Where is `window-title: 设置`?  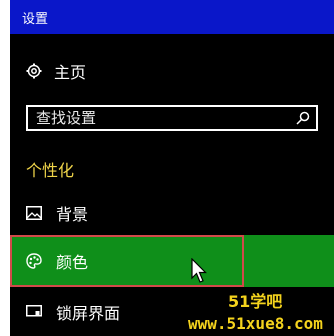
window-title: 设置 is located at coordinates (35, 19).